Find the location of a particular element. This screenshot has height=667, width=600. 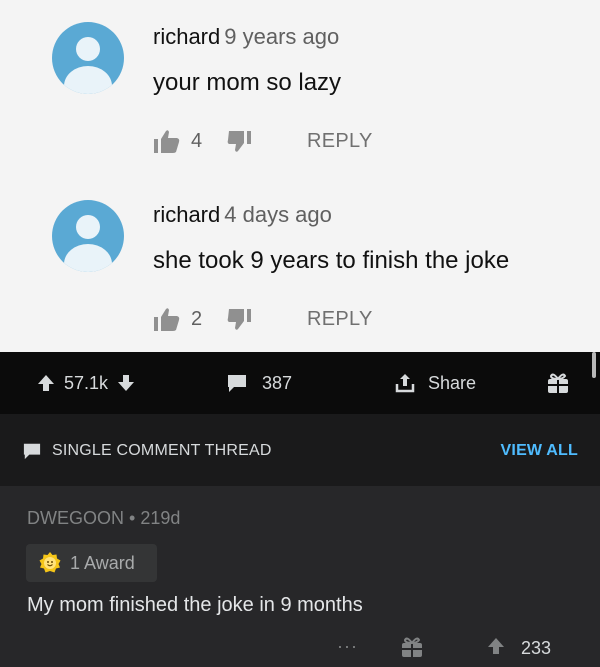

comment-actions: 2 REPLY is located at coordinates (263, 319).